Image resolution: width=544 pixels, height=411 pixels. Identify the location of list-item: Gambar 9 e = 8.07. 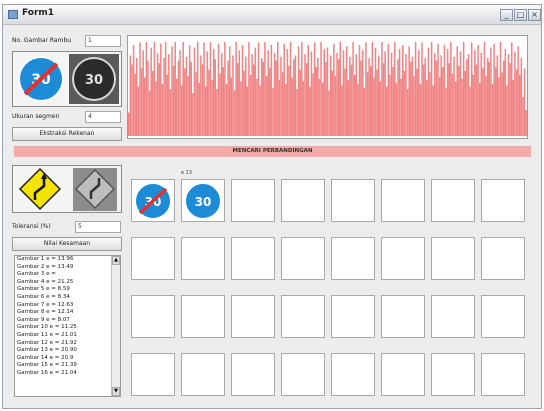
(67, 321).